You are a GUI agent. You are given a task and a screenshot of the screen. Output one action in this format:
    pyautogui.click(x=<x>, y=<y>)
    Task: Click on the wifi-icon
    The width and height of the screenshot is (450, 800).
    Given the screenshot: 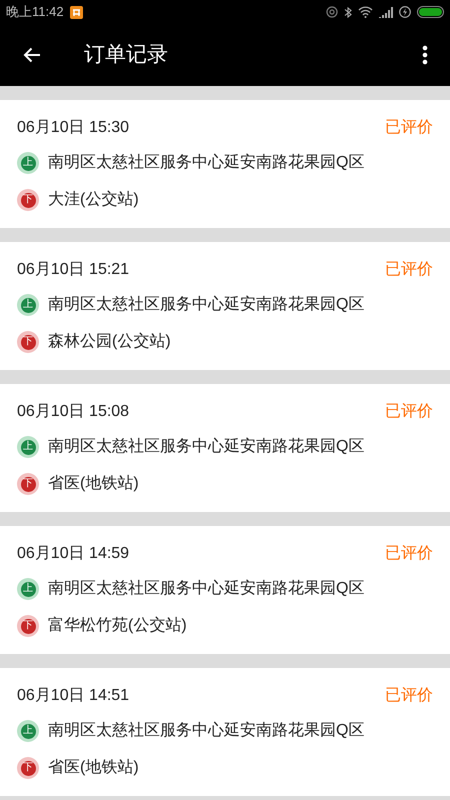 What is the action you would take?
    pyautogui.click(x=365, y=12)
    